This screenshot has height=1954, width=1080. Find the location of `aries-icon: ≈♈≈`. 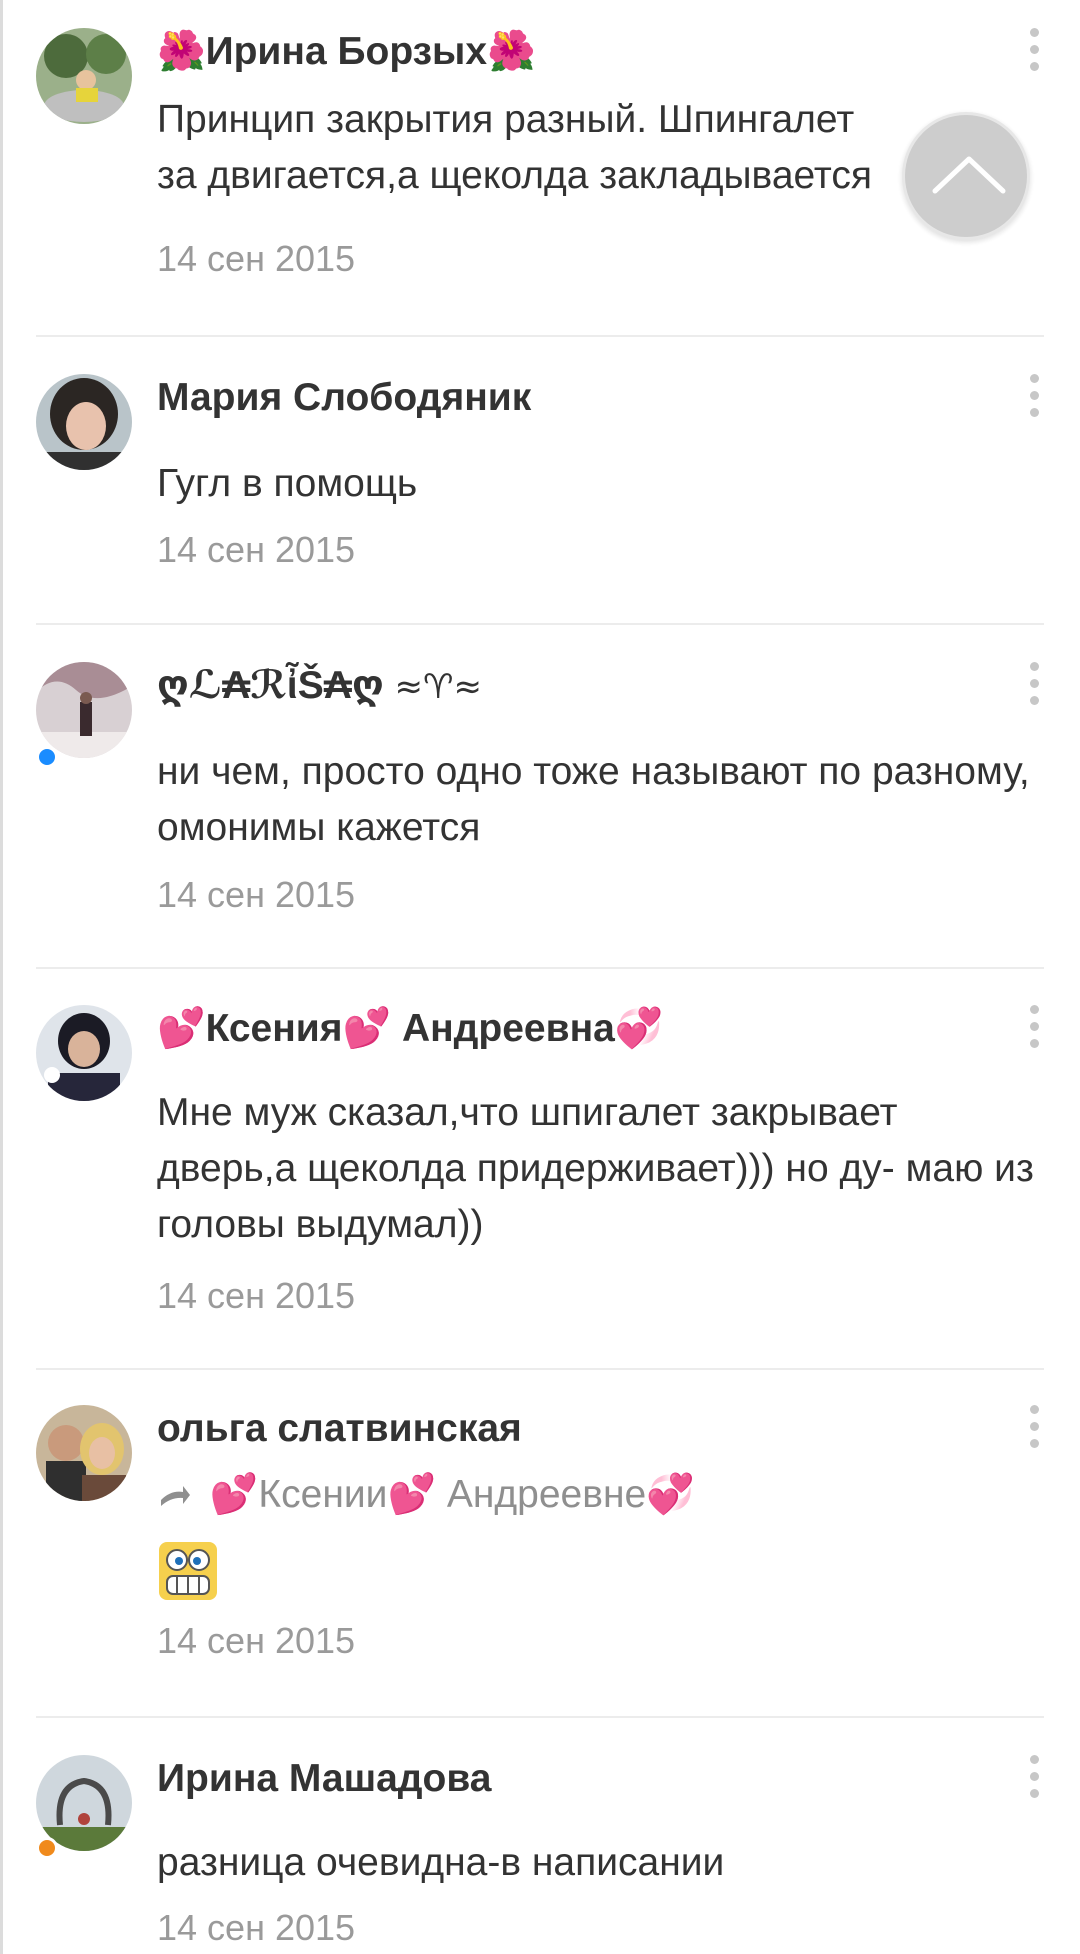

aries-icon: ≈♈≈ is located at coordinates (432, 687).